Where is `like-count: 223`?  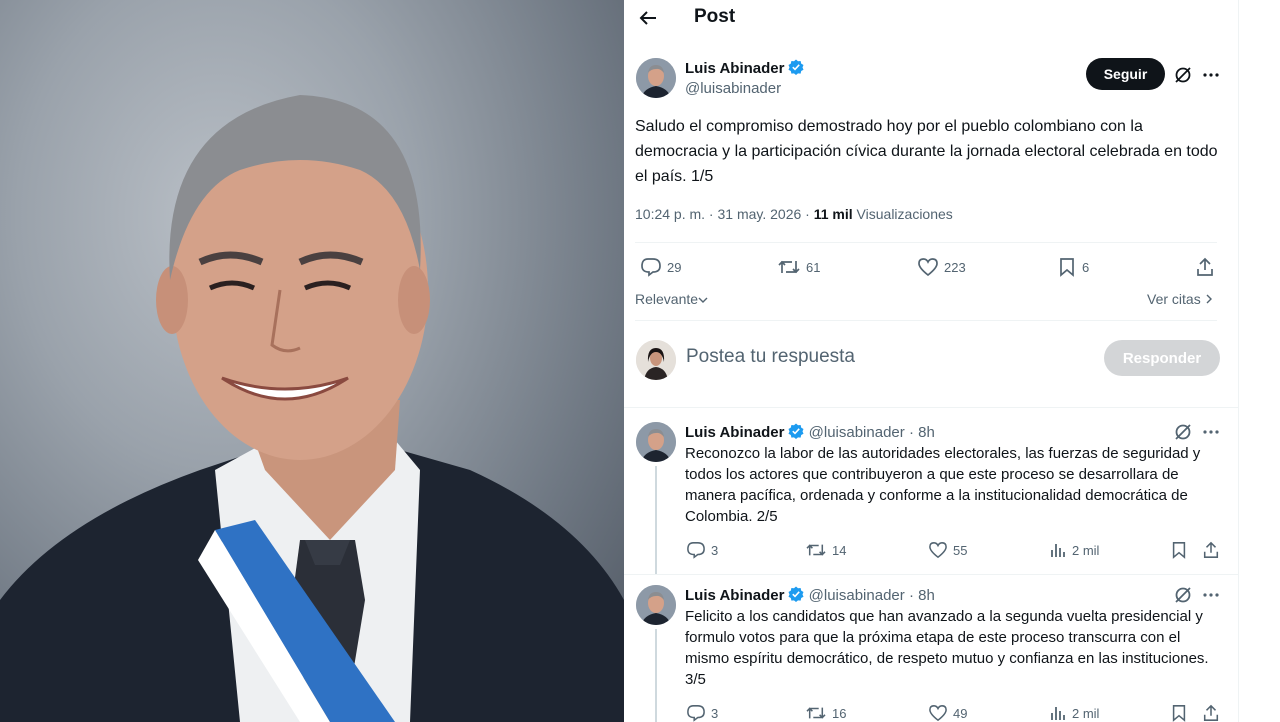 like-count: 223 is located at coordinates (955, 267).